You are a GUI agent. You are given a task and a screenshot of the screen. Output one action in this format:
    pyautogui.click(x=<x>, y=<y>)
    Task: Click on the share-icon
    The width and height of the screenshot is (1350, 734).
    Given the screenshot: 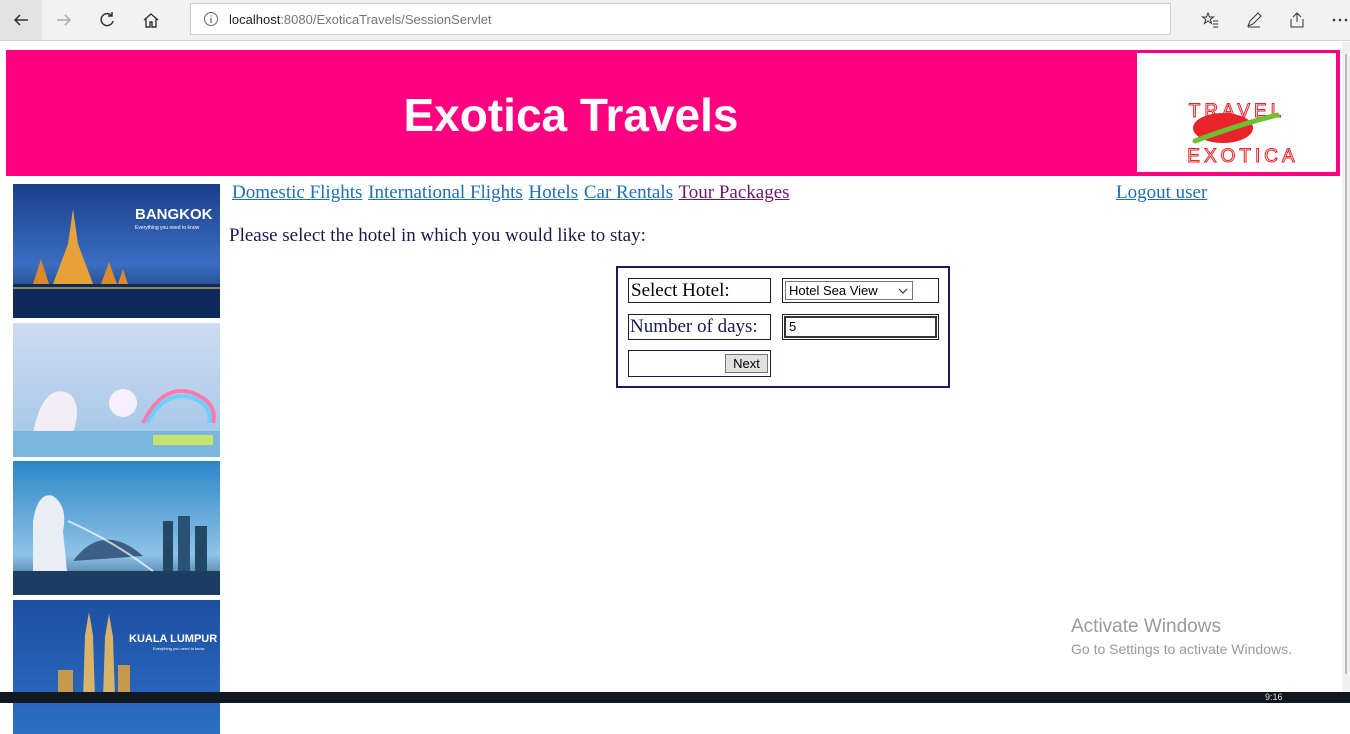 What is the action you would take?
    pyautogui.click(x=1297, y=20)
    